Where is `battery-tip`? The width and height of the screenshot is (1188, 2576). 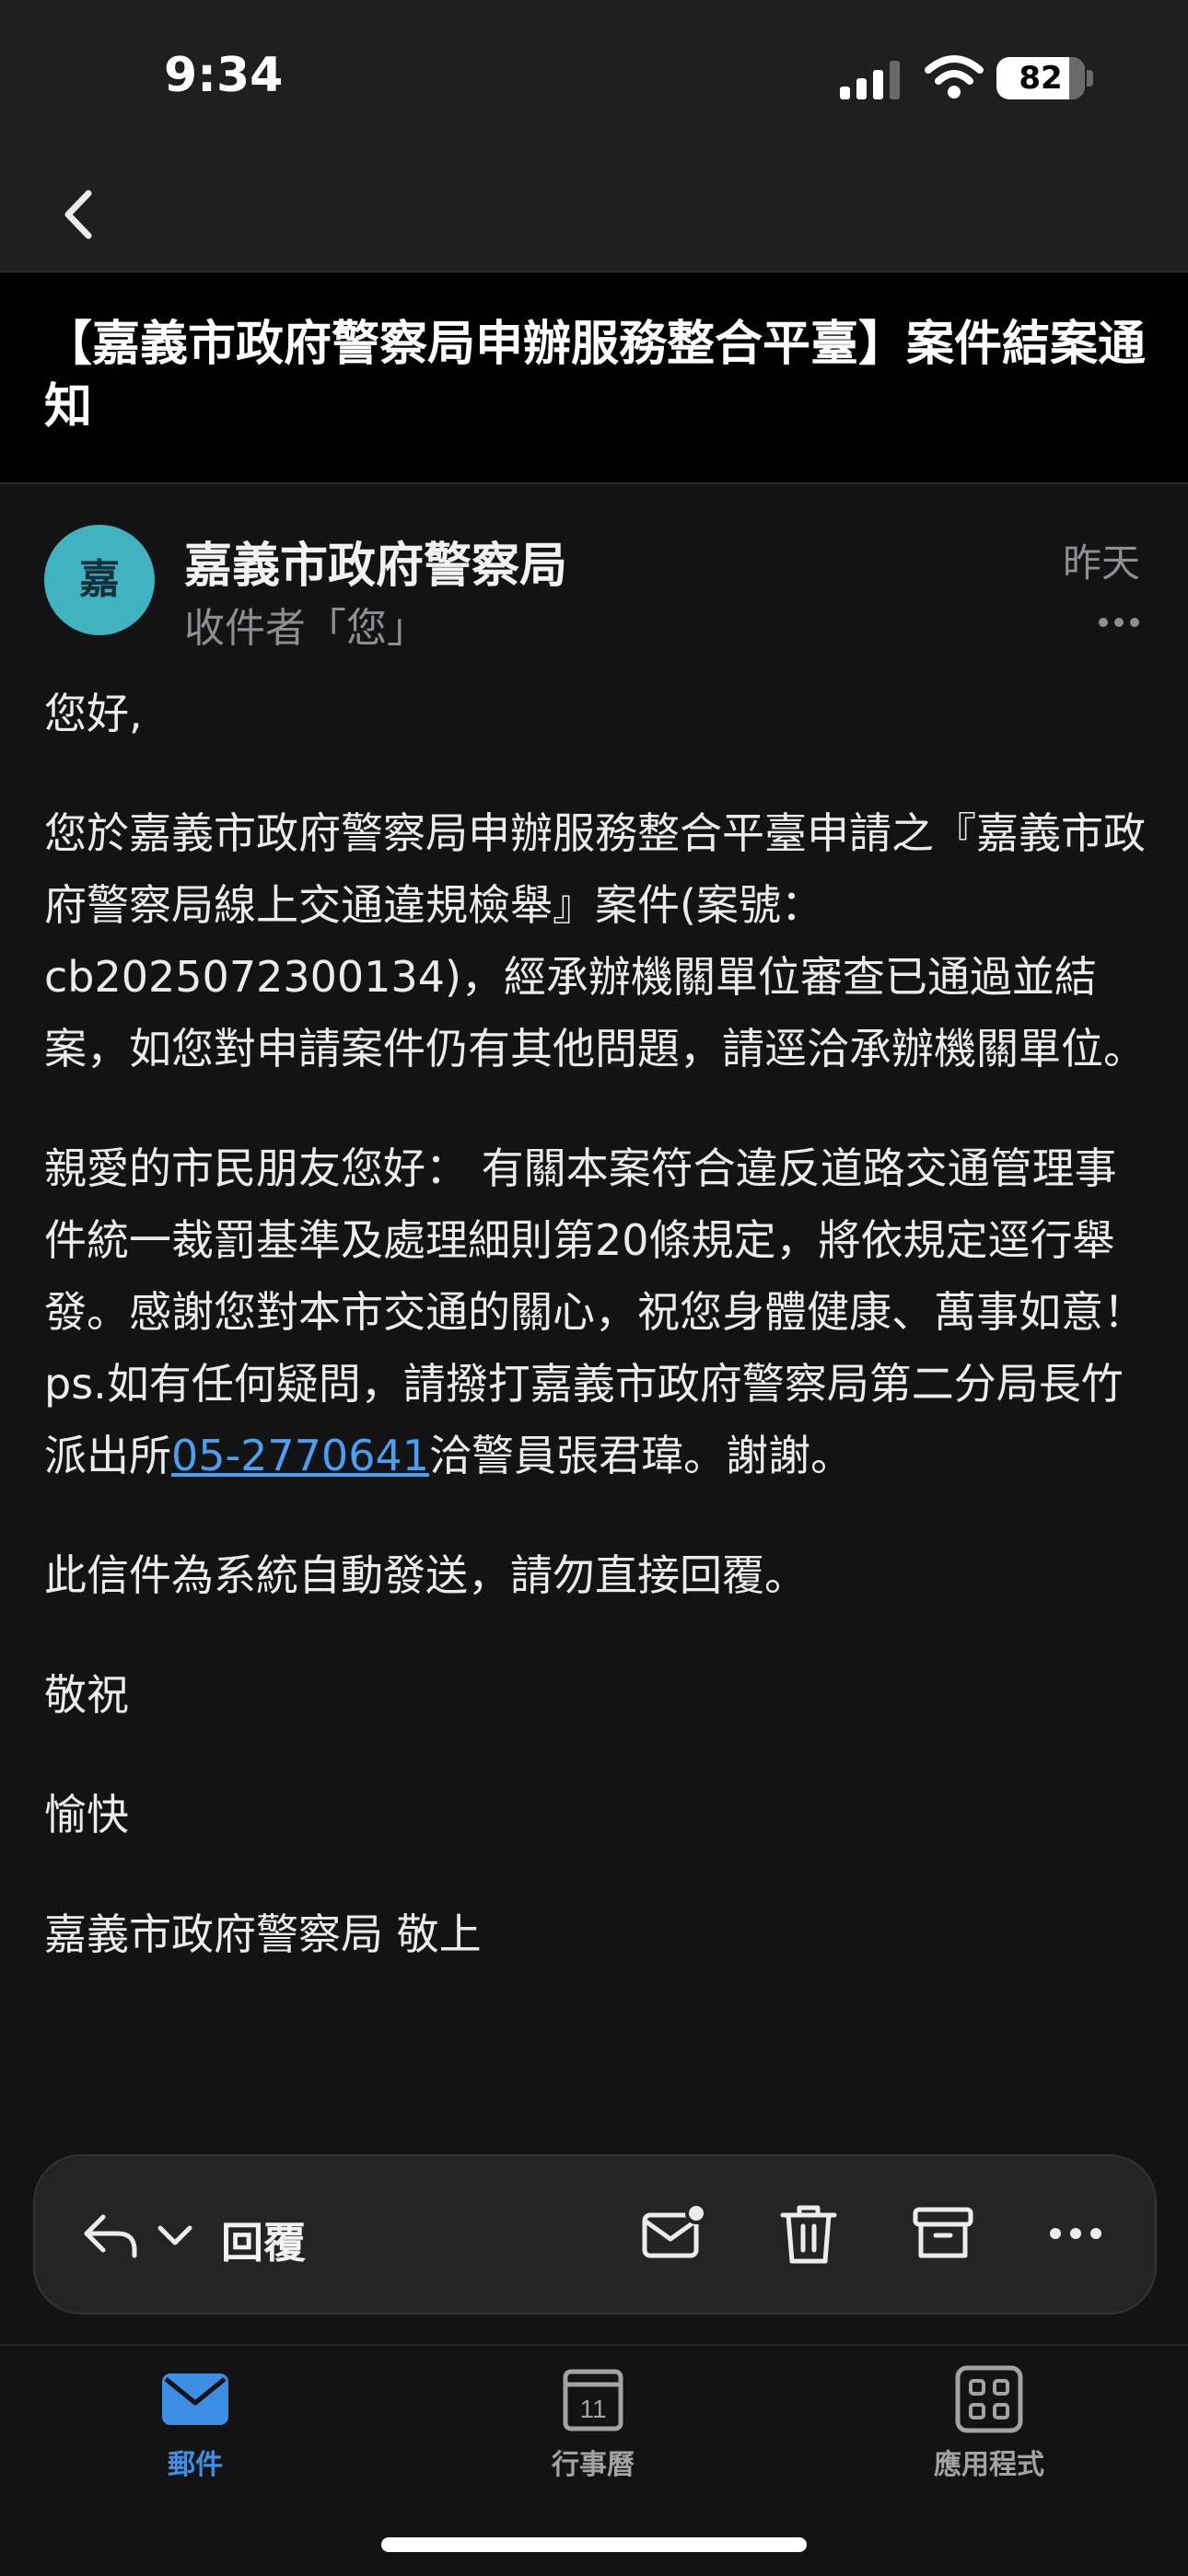
battery-tip is located at coordinates (1090, 78).